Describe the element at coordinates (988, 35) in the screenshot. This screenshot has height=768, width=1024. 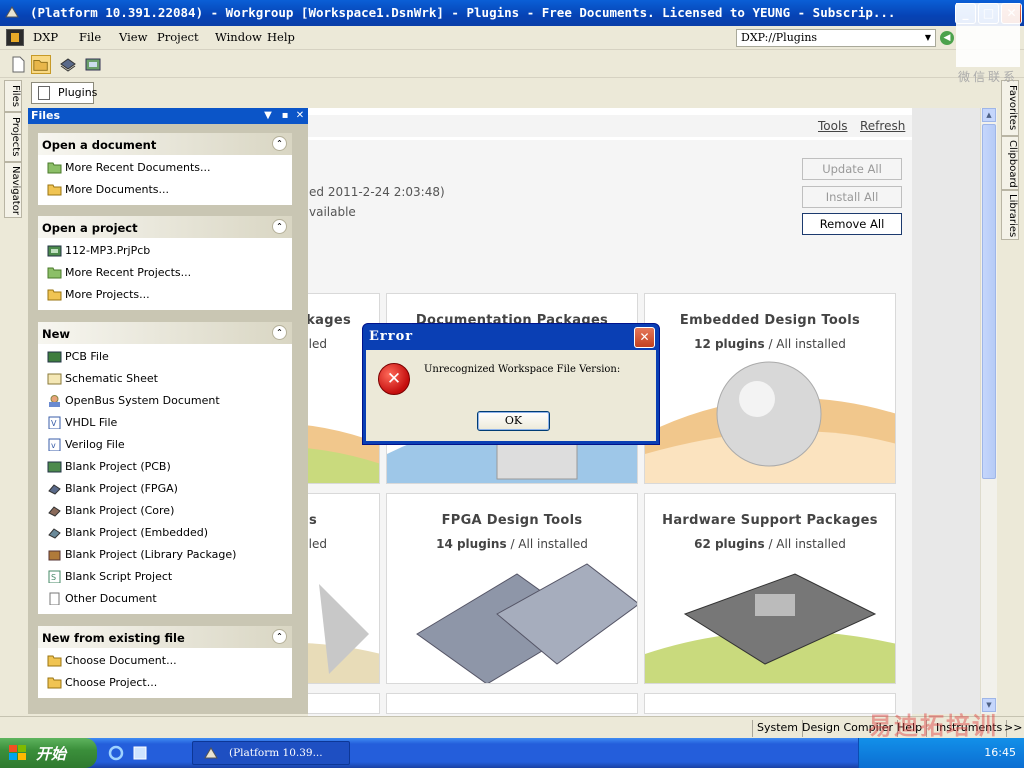
I see `qr-code-image` at that location.